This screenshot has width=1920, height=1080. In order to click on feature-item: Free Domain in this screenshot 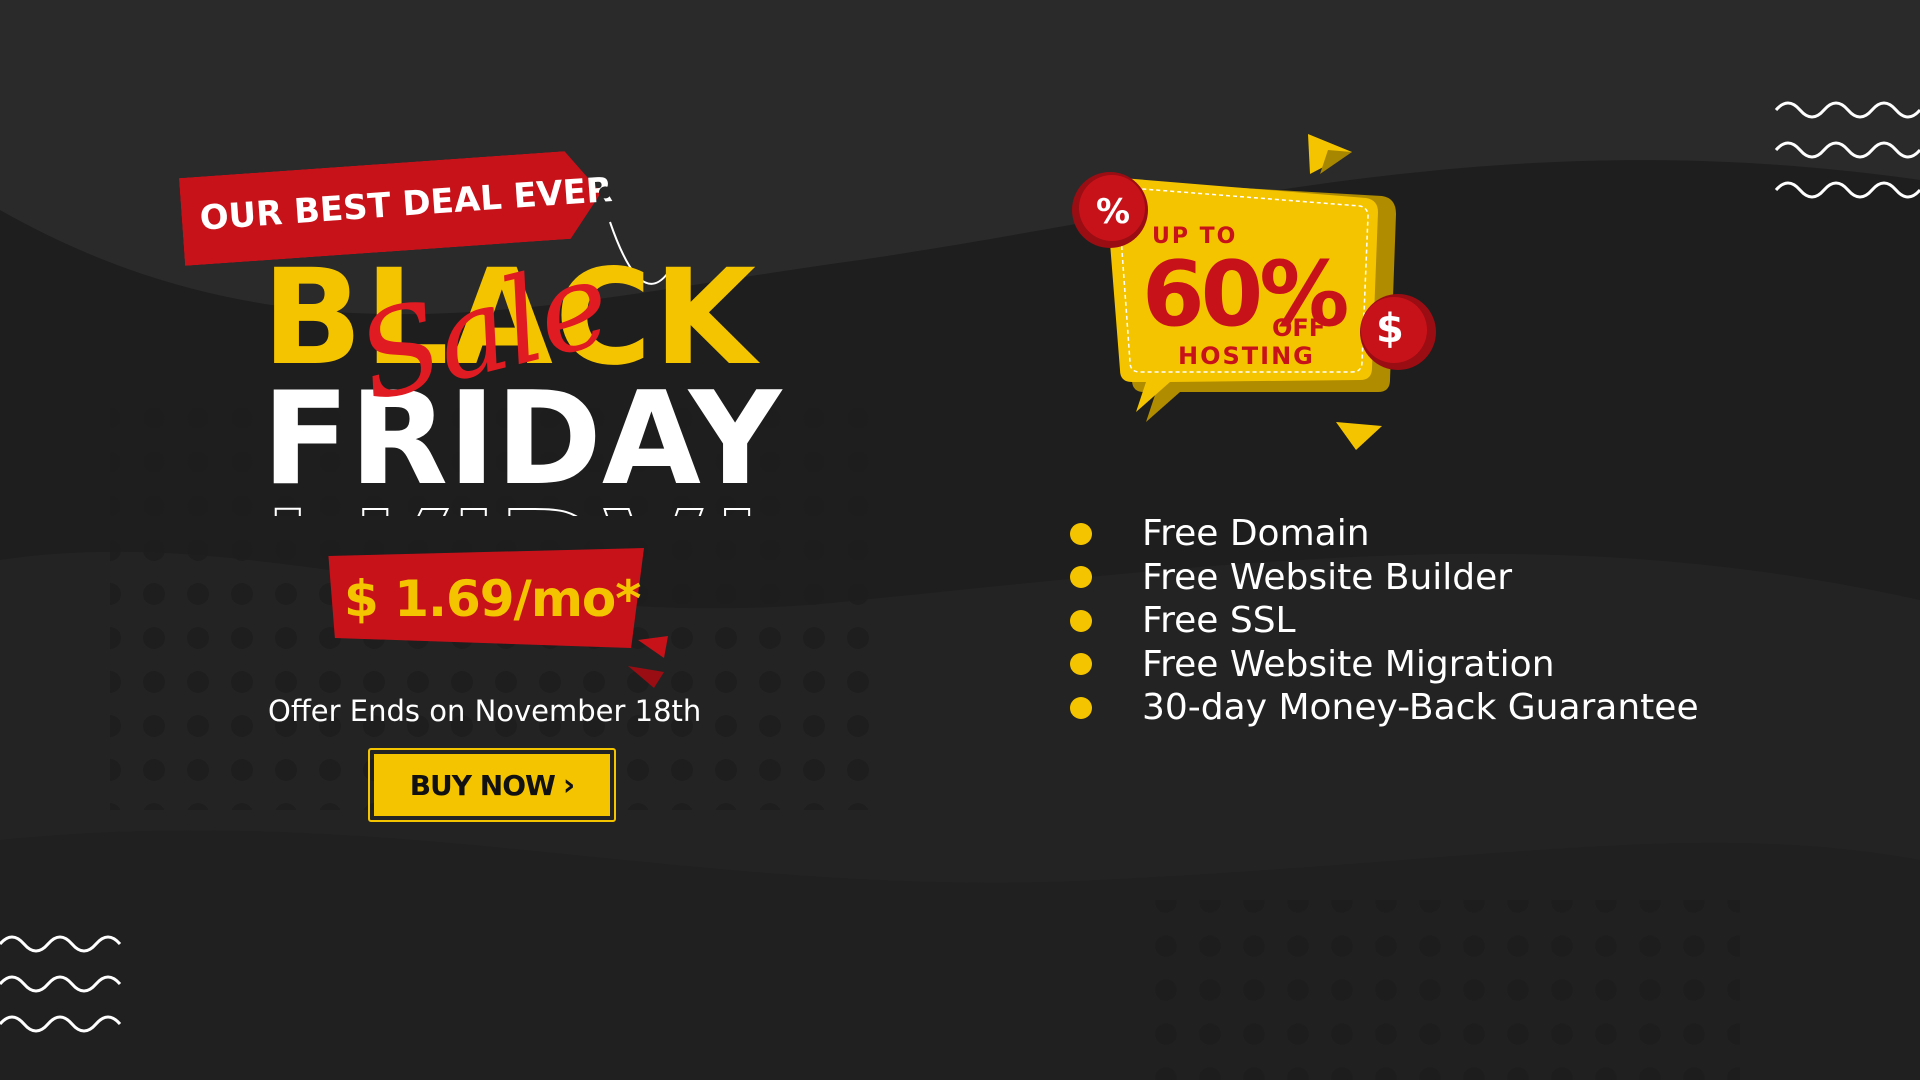, I will do `click(1384, 534)`.